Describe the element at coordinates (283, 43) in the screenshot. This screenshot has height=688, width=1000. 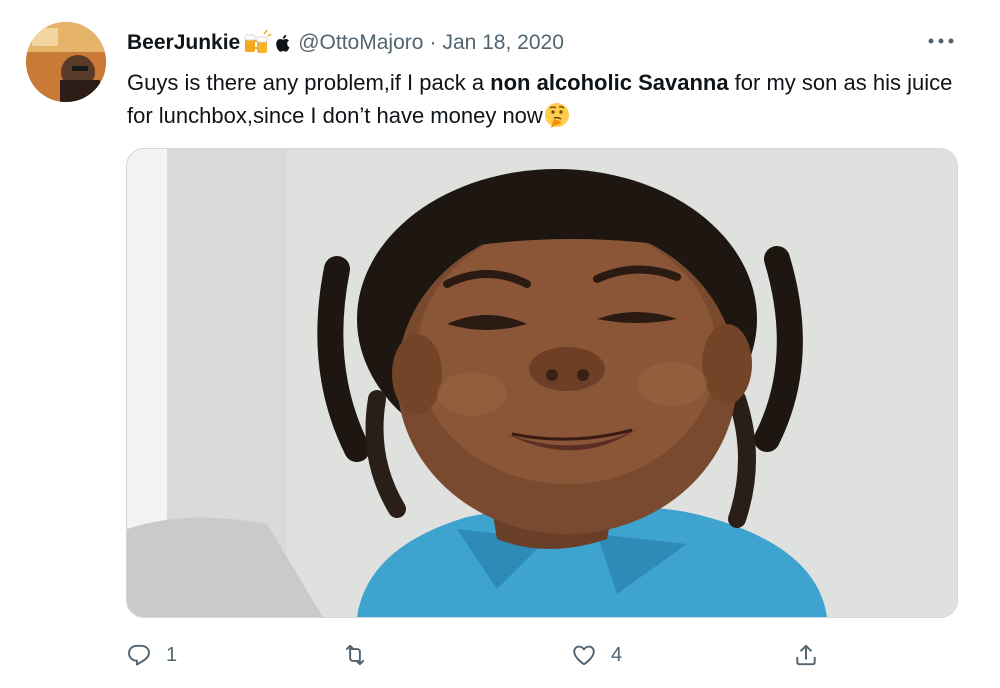
I see `apple-icon` at that location.